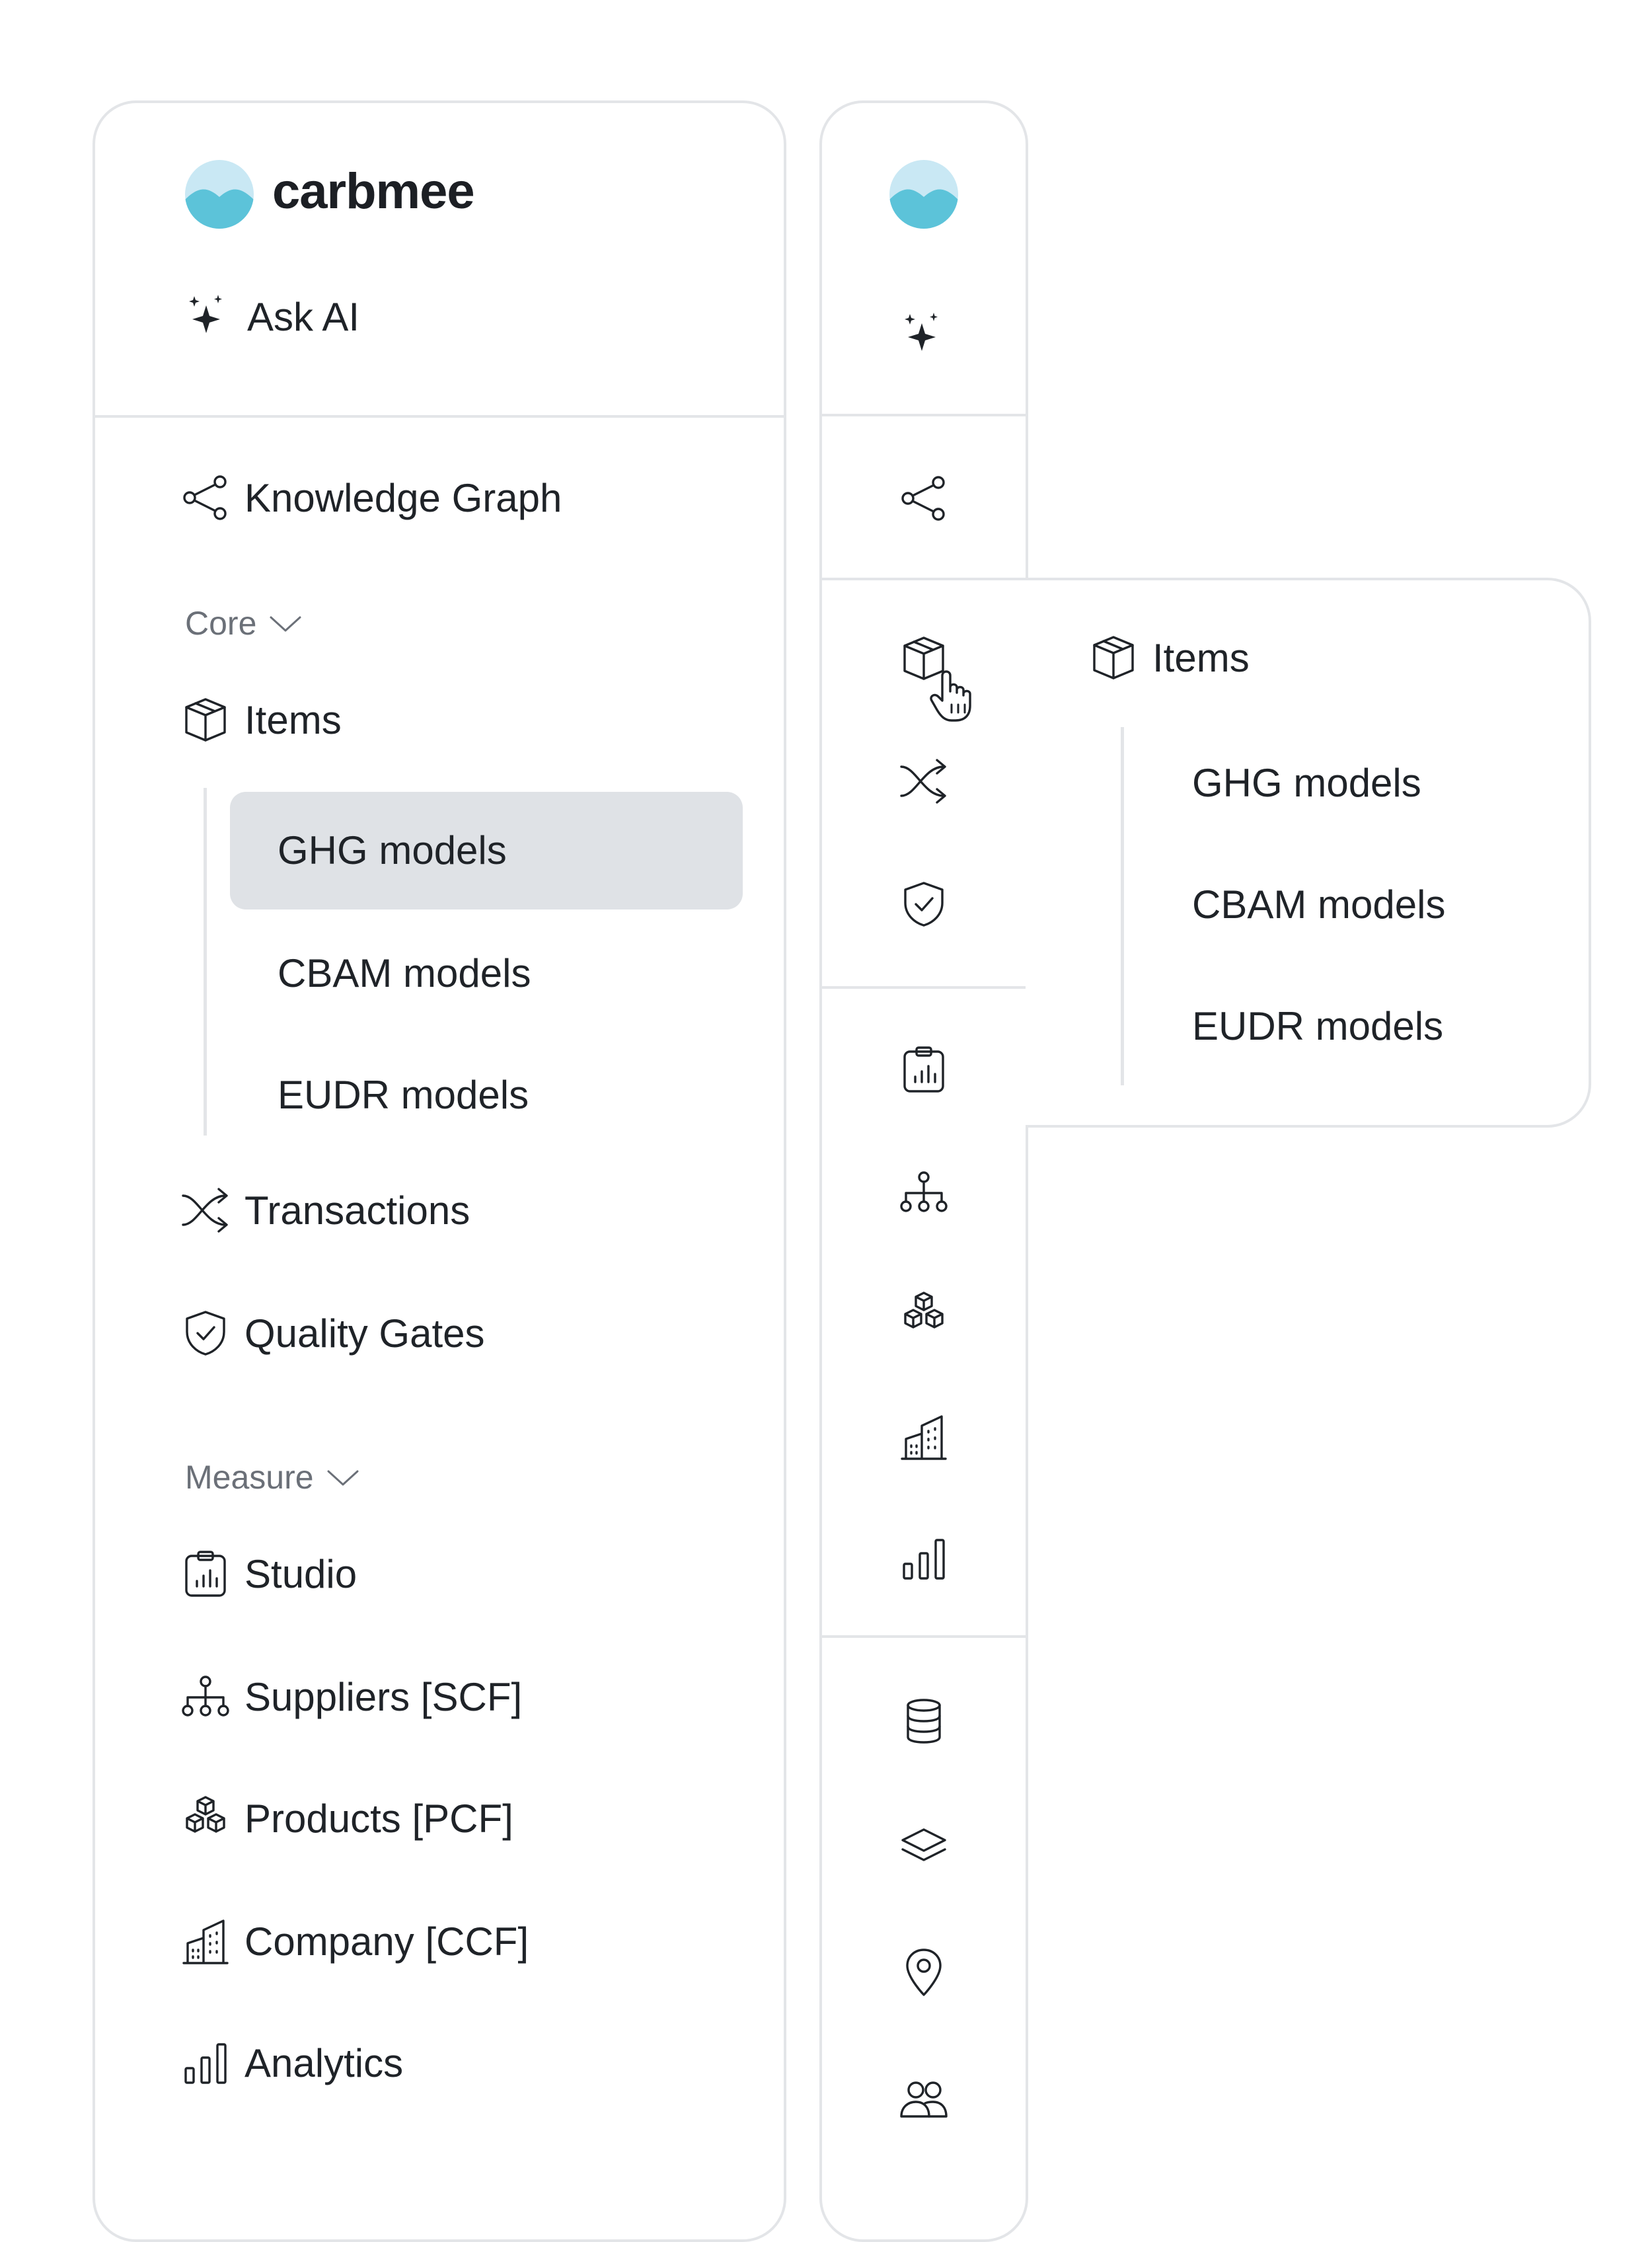 This screenshot has height=2242, width=1652. I want to click on hand-pointer-cursor, so click(950, 696).